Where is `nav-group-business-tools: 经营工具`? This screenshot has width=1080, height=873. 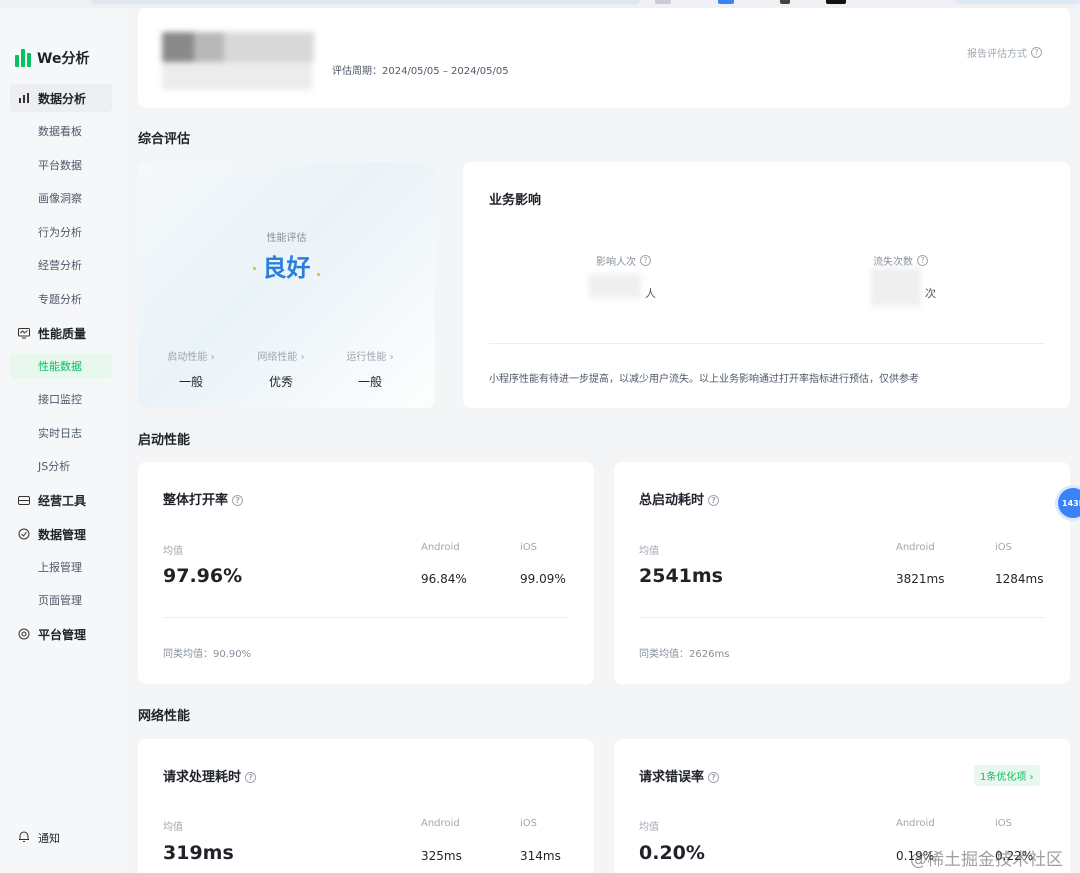 nav-group-business-tools: 经营工具 is located at coordinates (61, 500).